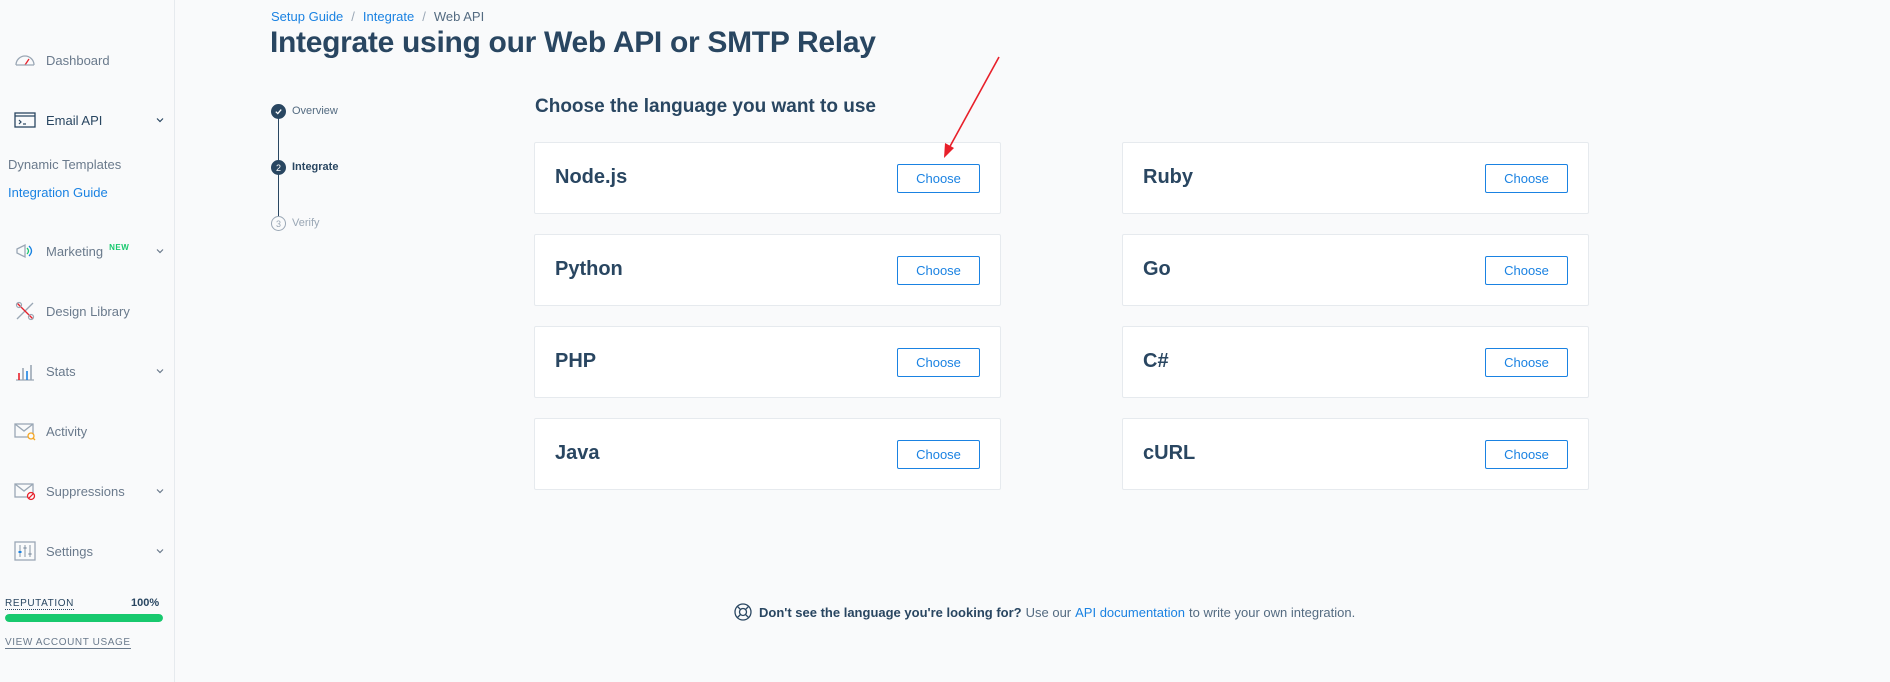 The image size is (1890, 682). I want to click on language-card-java: Java Choose, so click(767, 454).